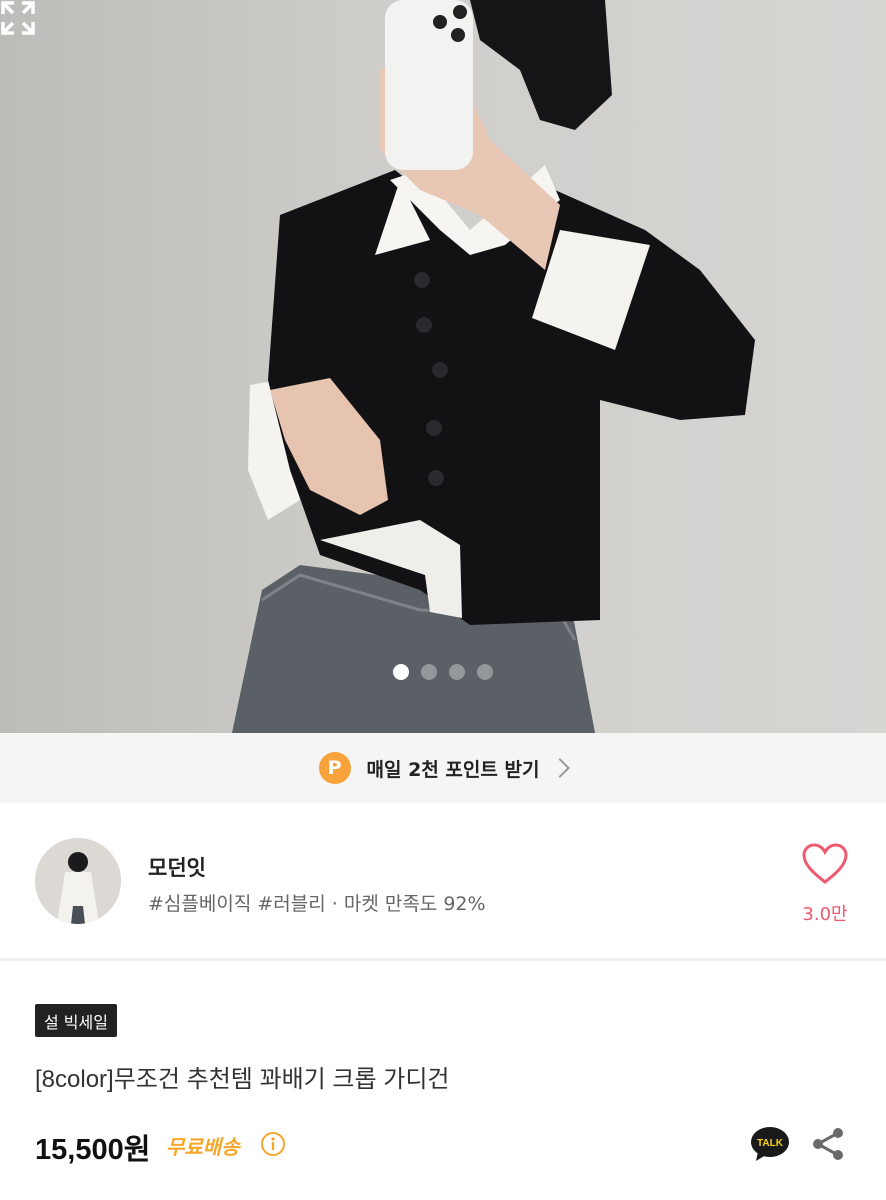  What do you see at coordinates (825, 914) in the screenshot?
I see `like-count: 3.0만` at bounding box center [825, 914].